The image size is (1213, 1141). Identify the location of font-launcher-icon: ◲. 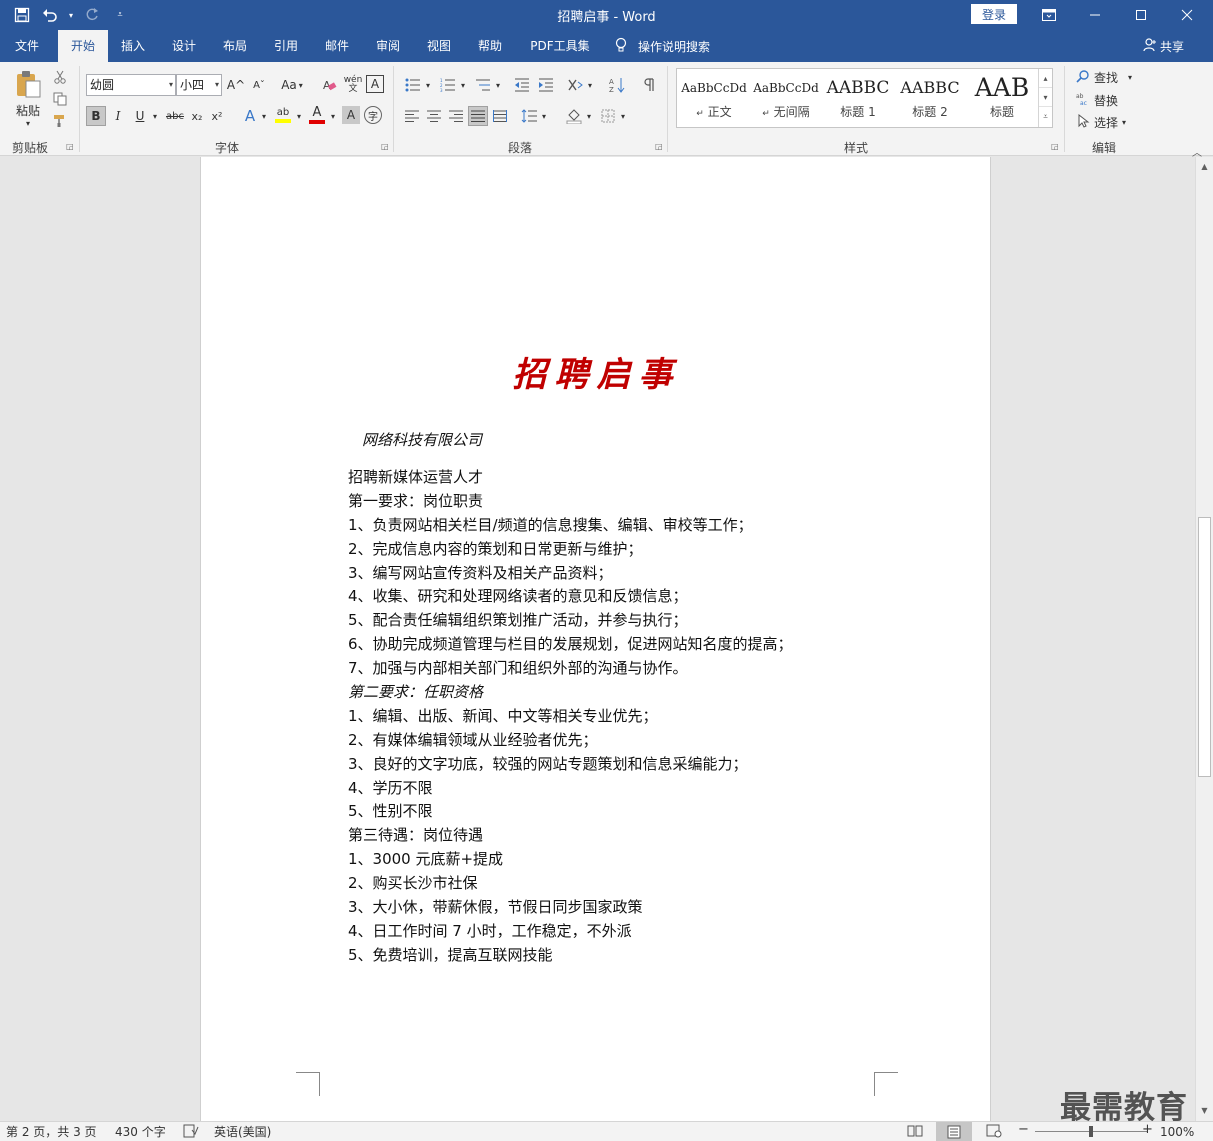
(385, 146).